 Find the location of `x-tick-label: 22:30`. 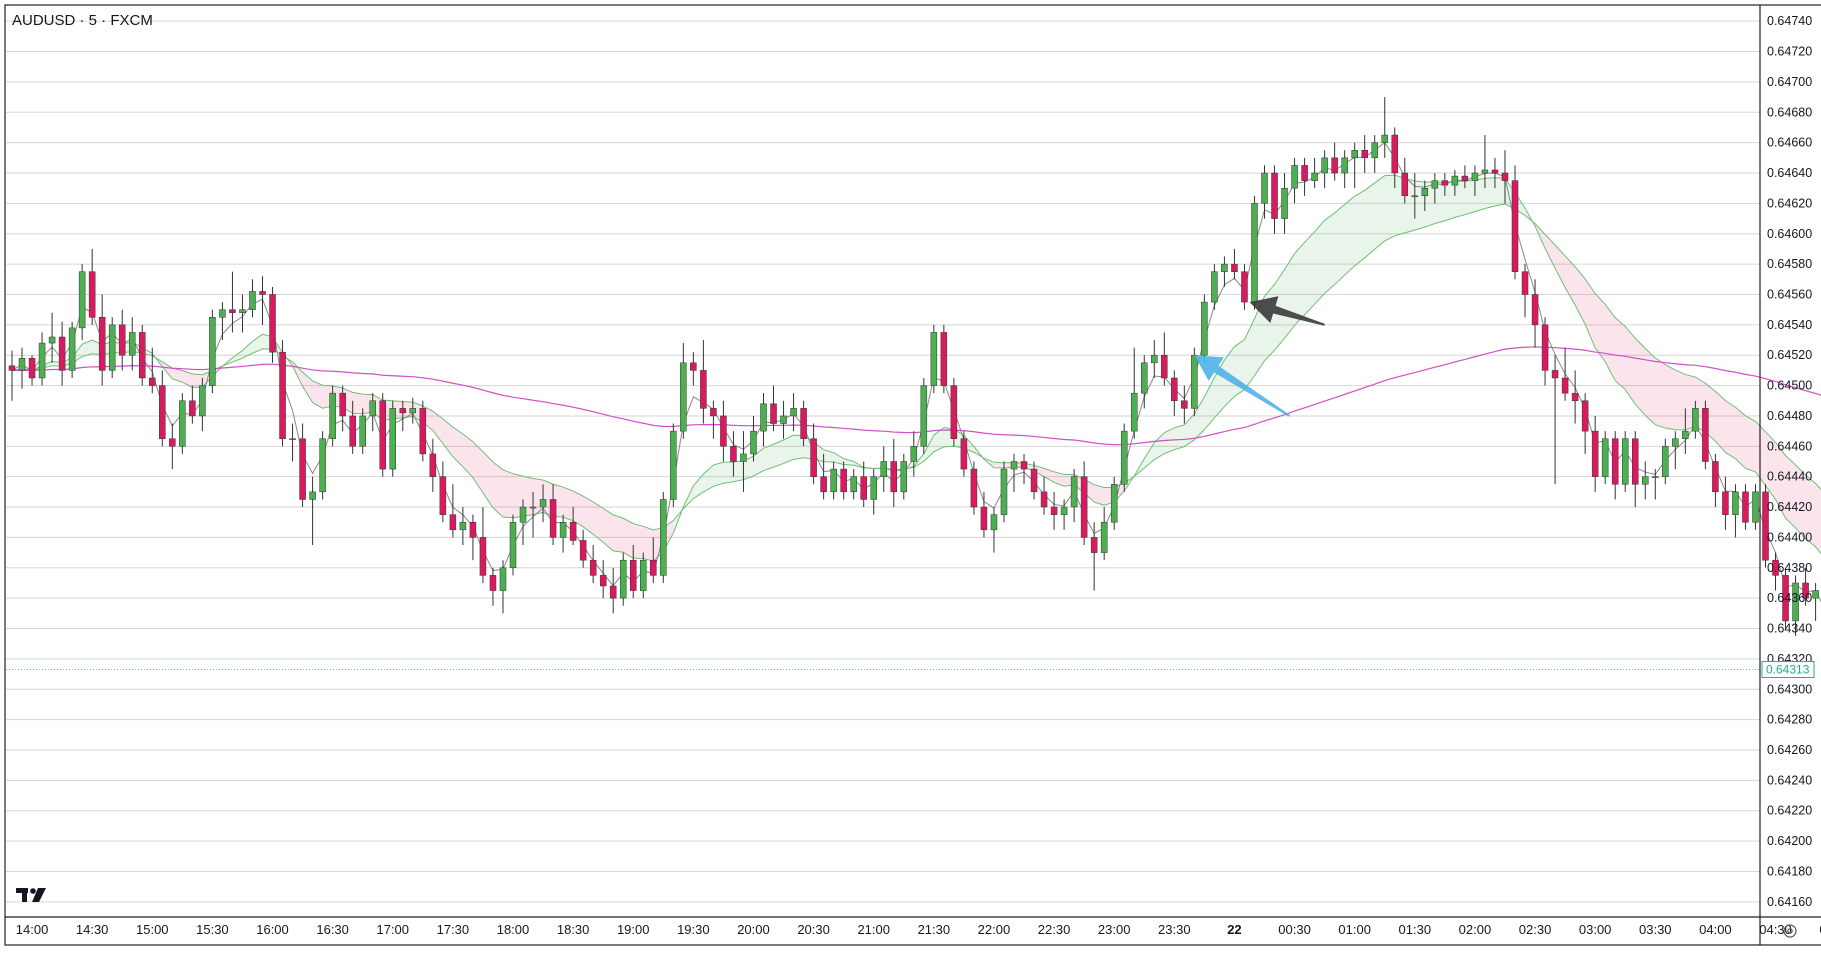

x-tick-label: 22:30 is located at coordinates (1054, 929).